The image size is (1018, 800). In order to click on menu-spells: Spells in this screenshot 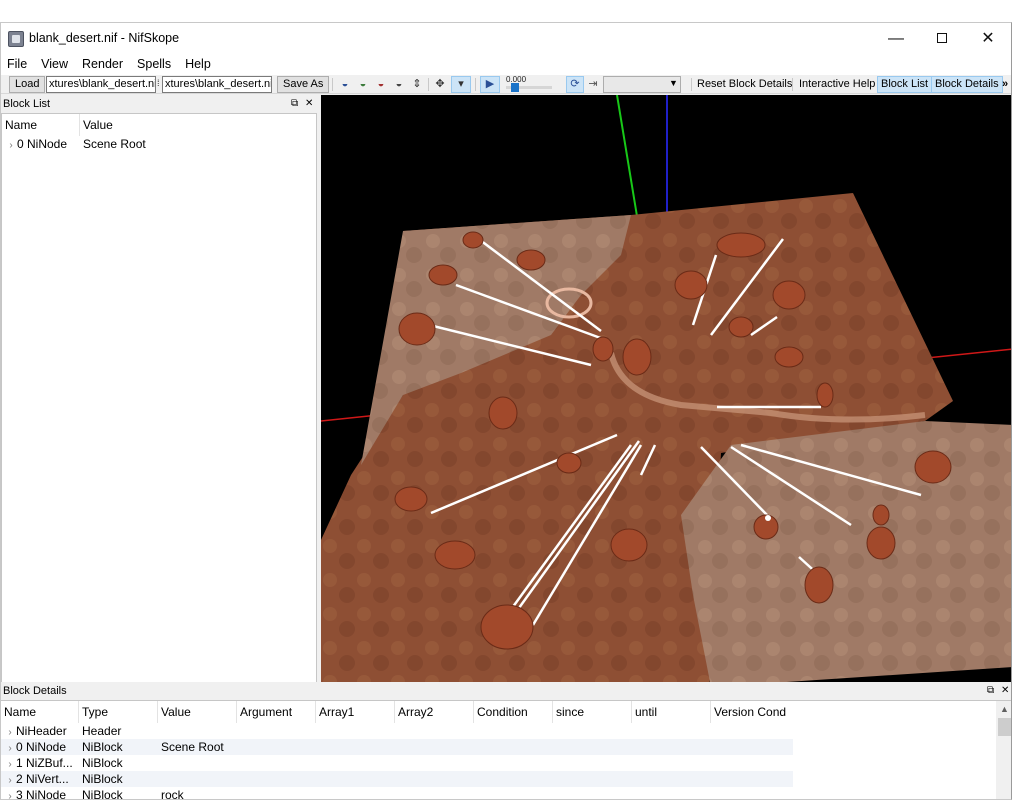, I will do `click(154, 65)`.